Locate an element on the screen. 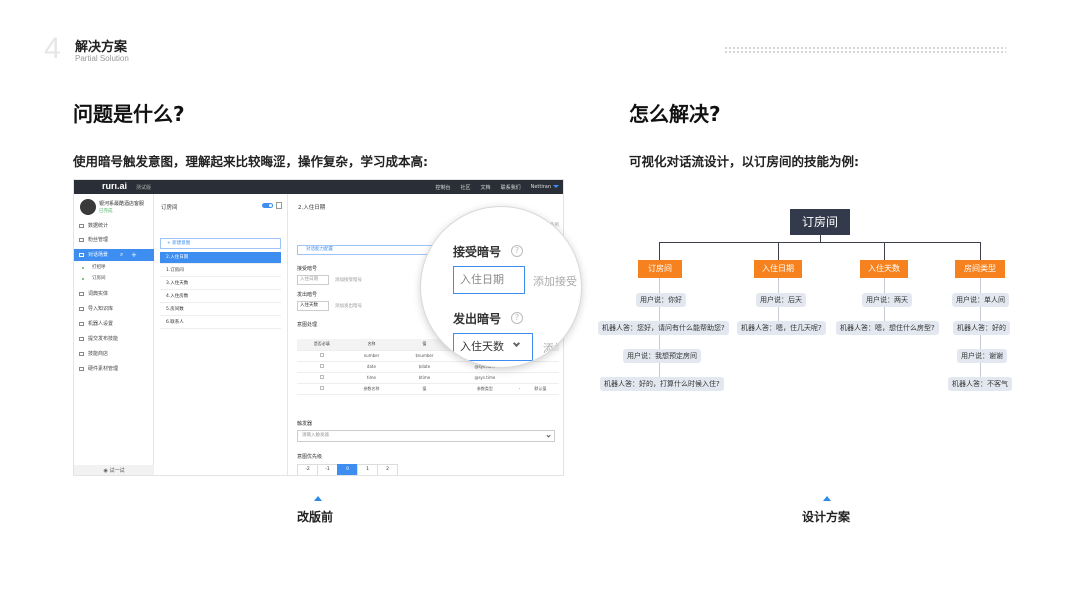 This screenshot has height=600, width=1067. enable-toggle is located at coordinates (267, 205).